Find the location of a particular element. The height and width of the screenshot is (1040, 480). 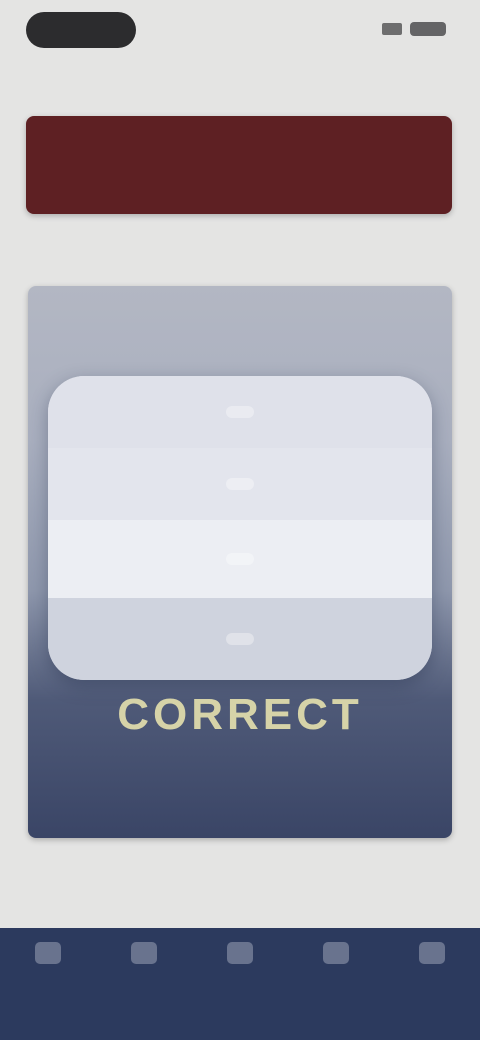

settings-icon is located at coordinates (336, 953).